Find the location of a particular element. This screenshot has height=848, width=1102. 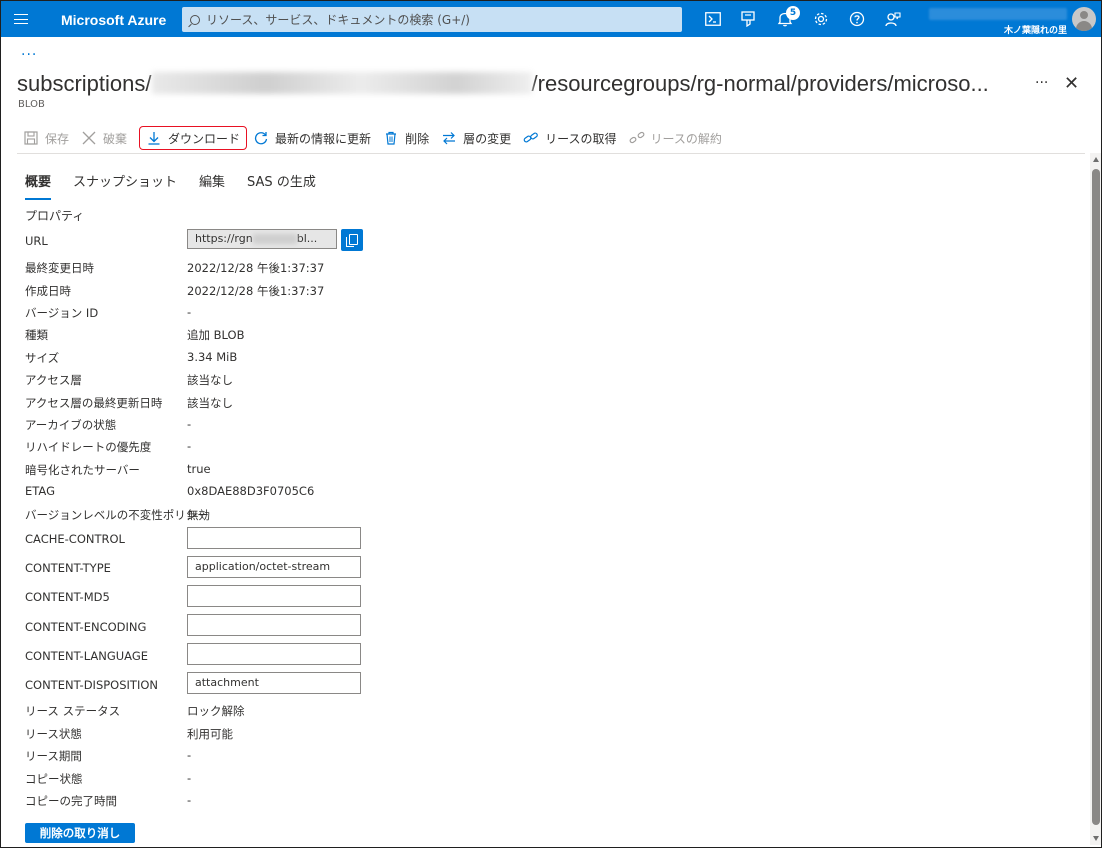

save-button: 保存 is located at coordinates (46, 138).